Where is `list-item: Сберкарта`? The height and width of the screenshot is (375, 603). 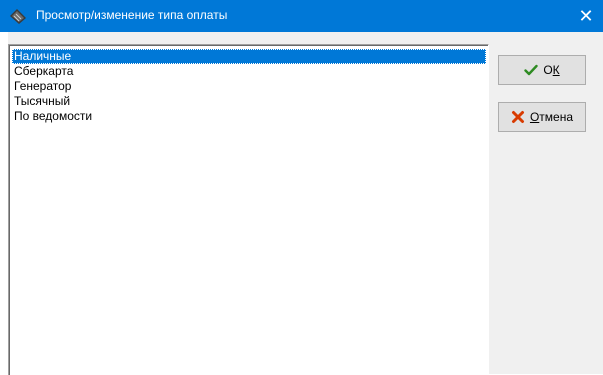
list-item: Сберкарта is located at coordinates (249, 71).